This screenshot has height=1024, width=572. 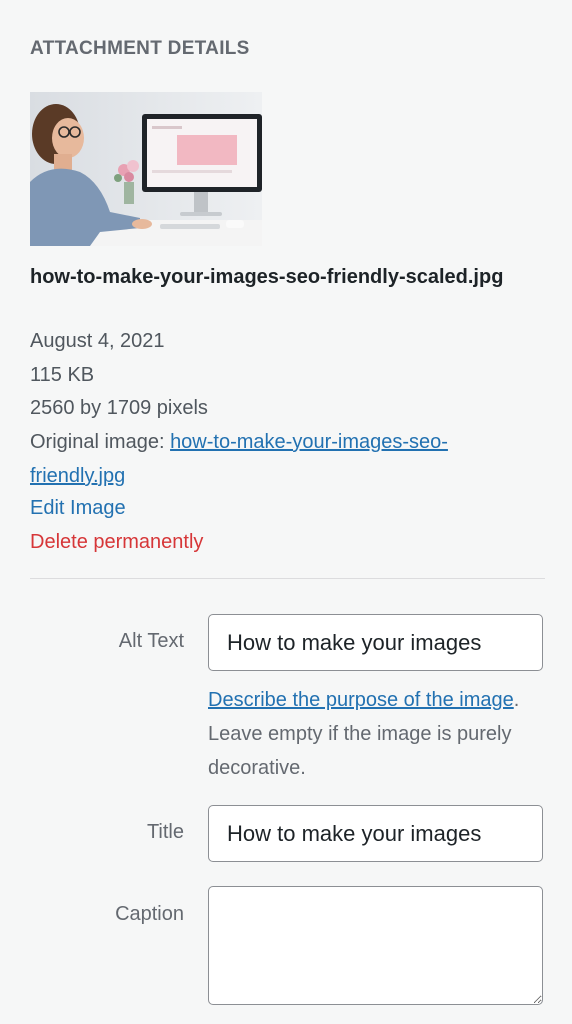 What do you see at coordinates (78, 508) in the screenshot?
I see `edit-image-link: Edit Image` at bounding box center [78, 508].